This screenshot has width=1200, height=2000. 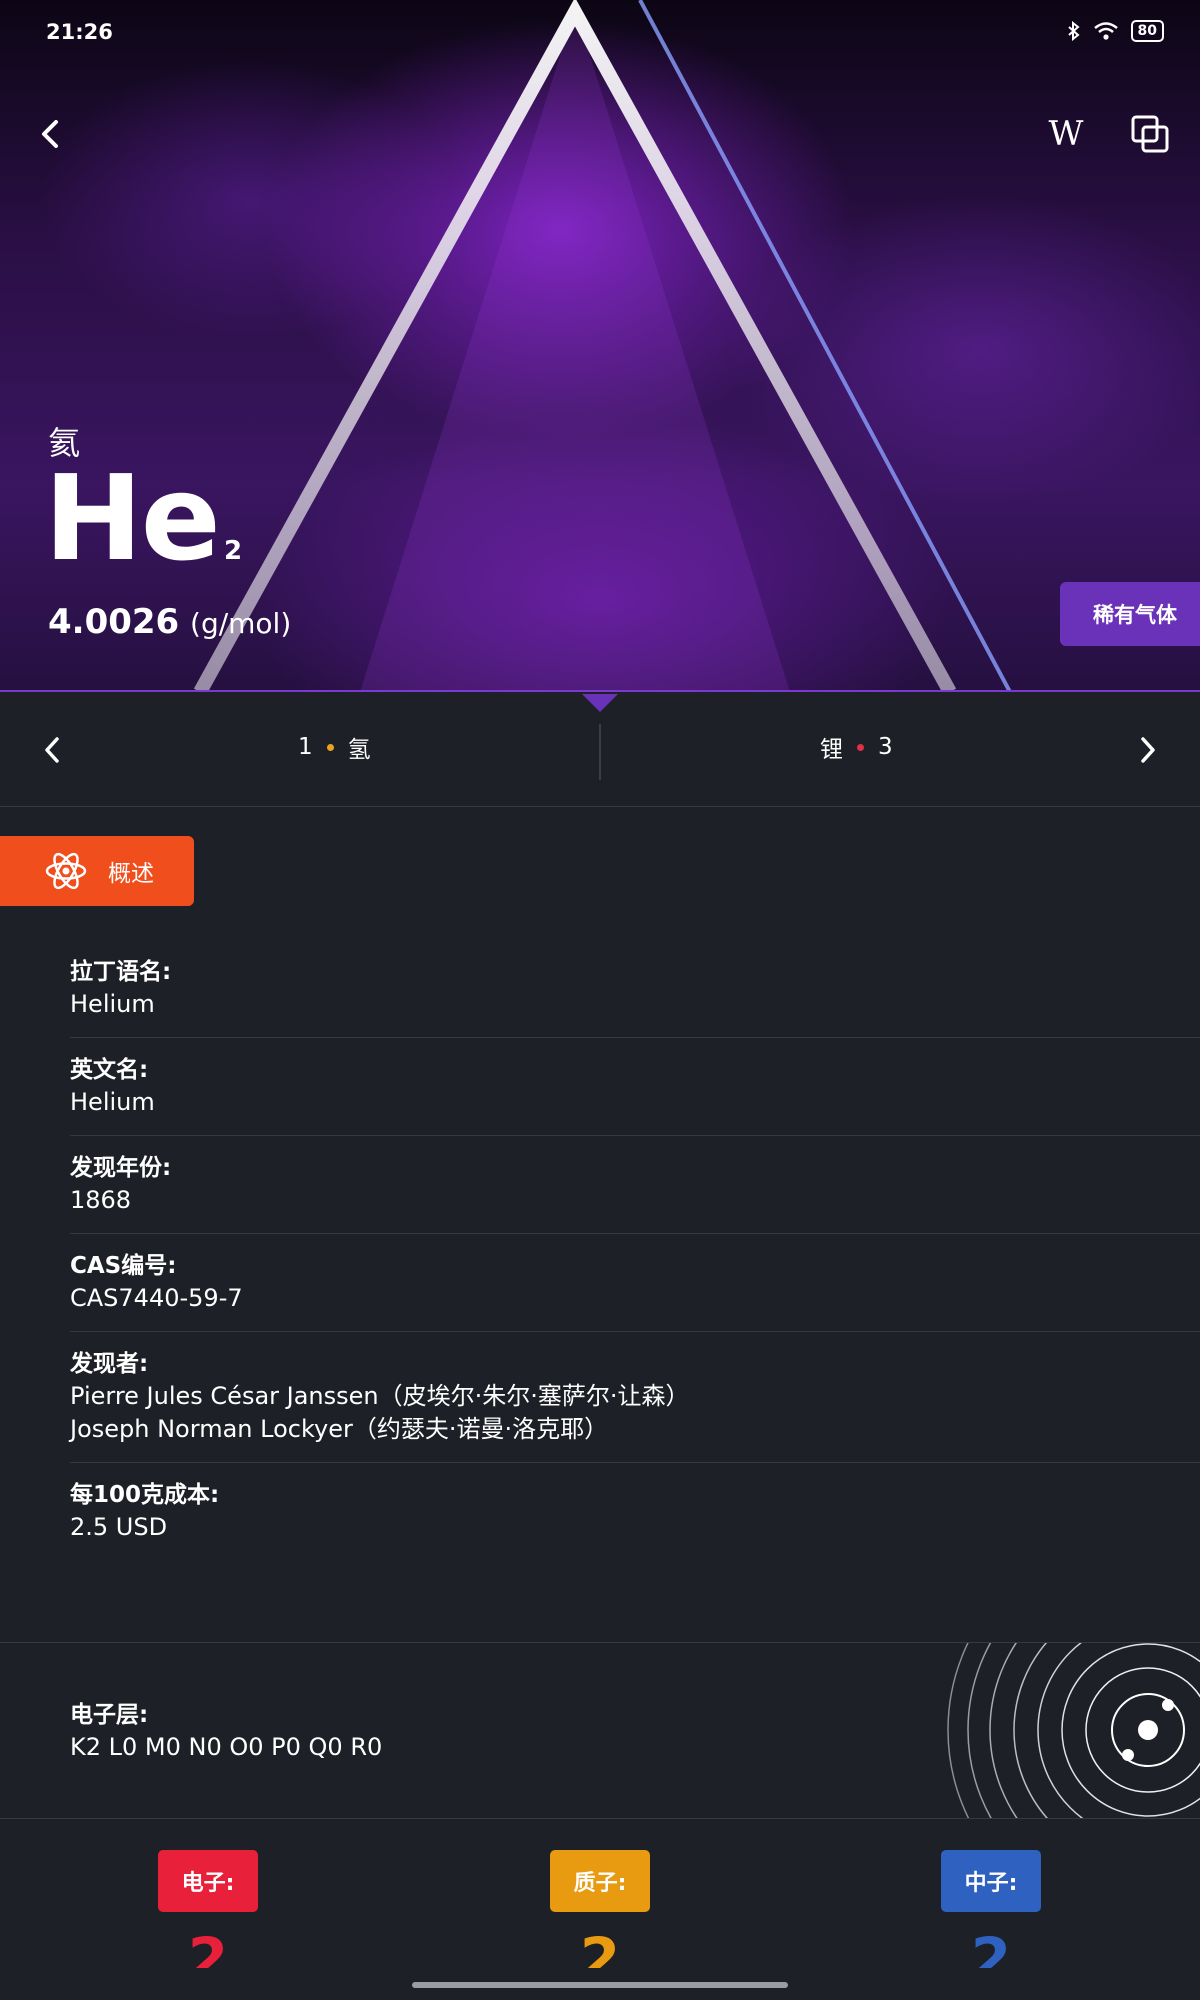 I want to click on element-nav: 1 氢 锂 3, so click(x=600, y=750).